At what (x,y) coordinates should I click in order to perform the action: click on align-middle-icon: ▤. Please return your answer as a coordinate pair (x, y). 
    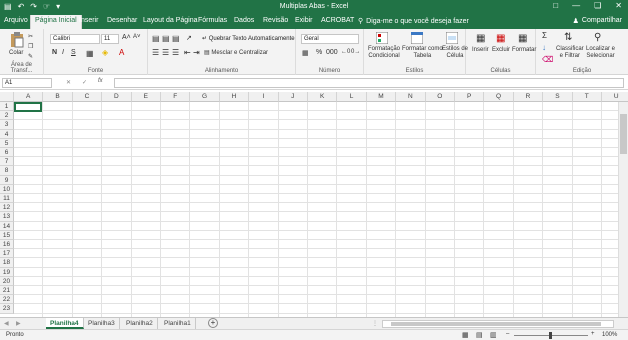
    Looking at the image, I should click on (166, 38).